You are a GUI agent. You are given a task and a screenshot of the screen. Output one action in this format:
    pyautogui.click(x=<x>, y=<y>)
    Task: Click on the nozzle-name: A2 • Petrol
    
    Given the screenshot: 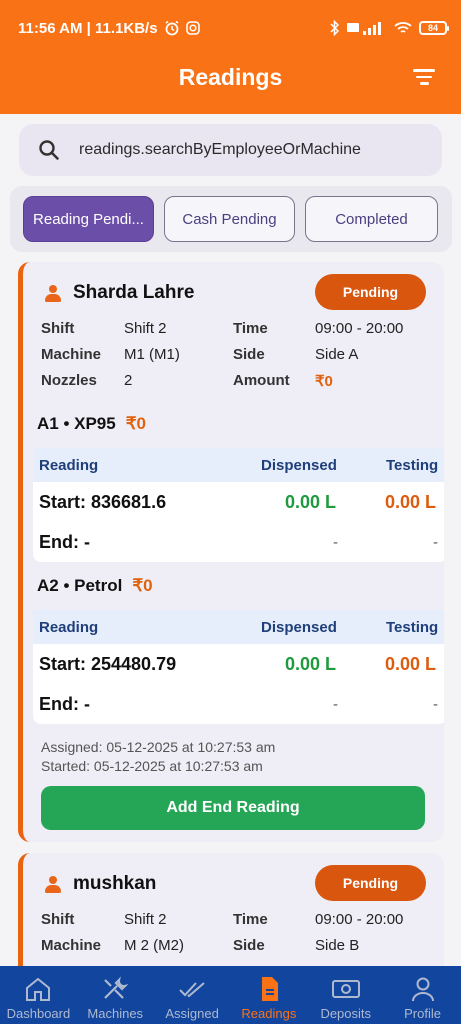 What is the action you would take?
    pyautogui.click(x=80, y=585)
    